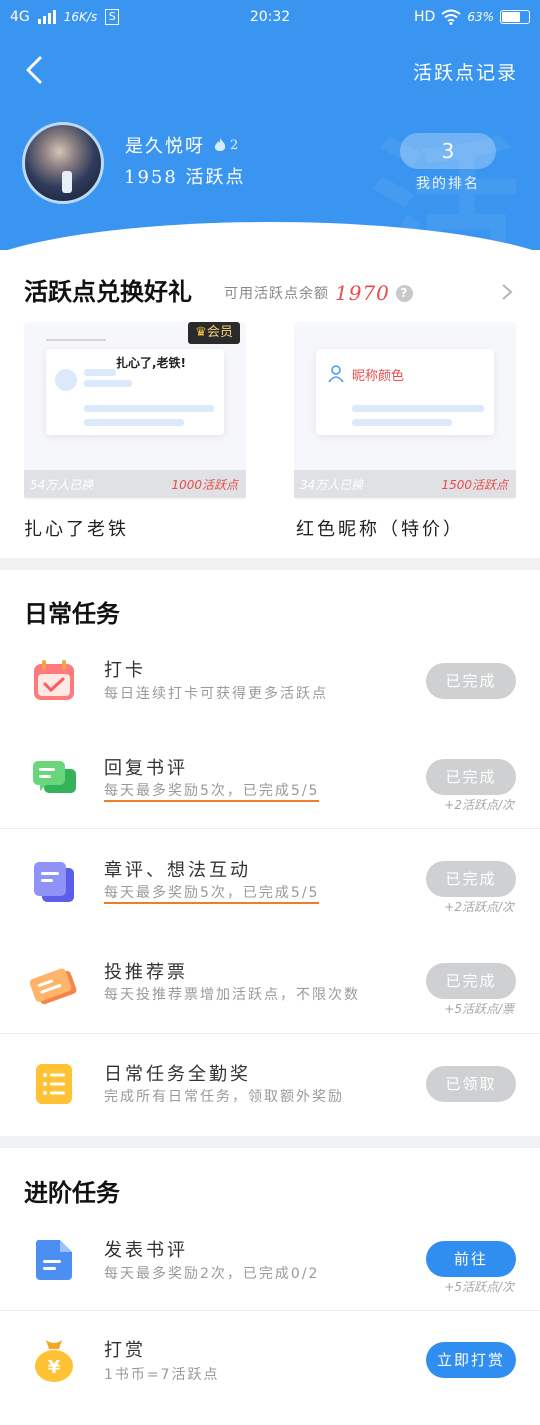 The width and height of the screenshot is (540, 1425). What do you see at coordinates (471, 1360) in the screenshot?
I see `tip-now-button: 立即打赏` at bounding box center [471, 1360].